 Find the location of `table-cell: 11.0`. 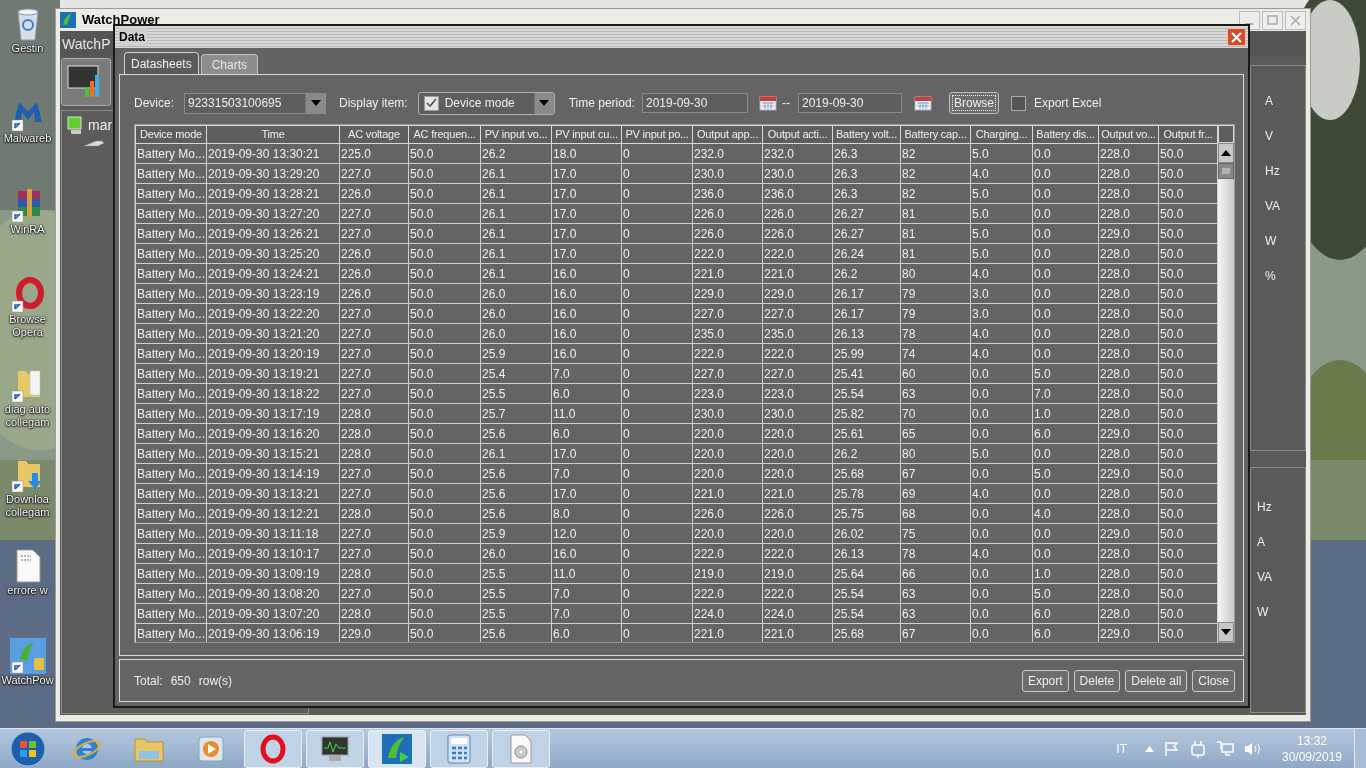

table-cell: 11.0 is located at coordinates (586, 413).